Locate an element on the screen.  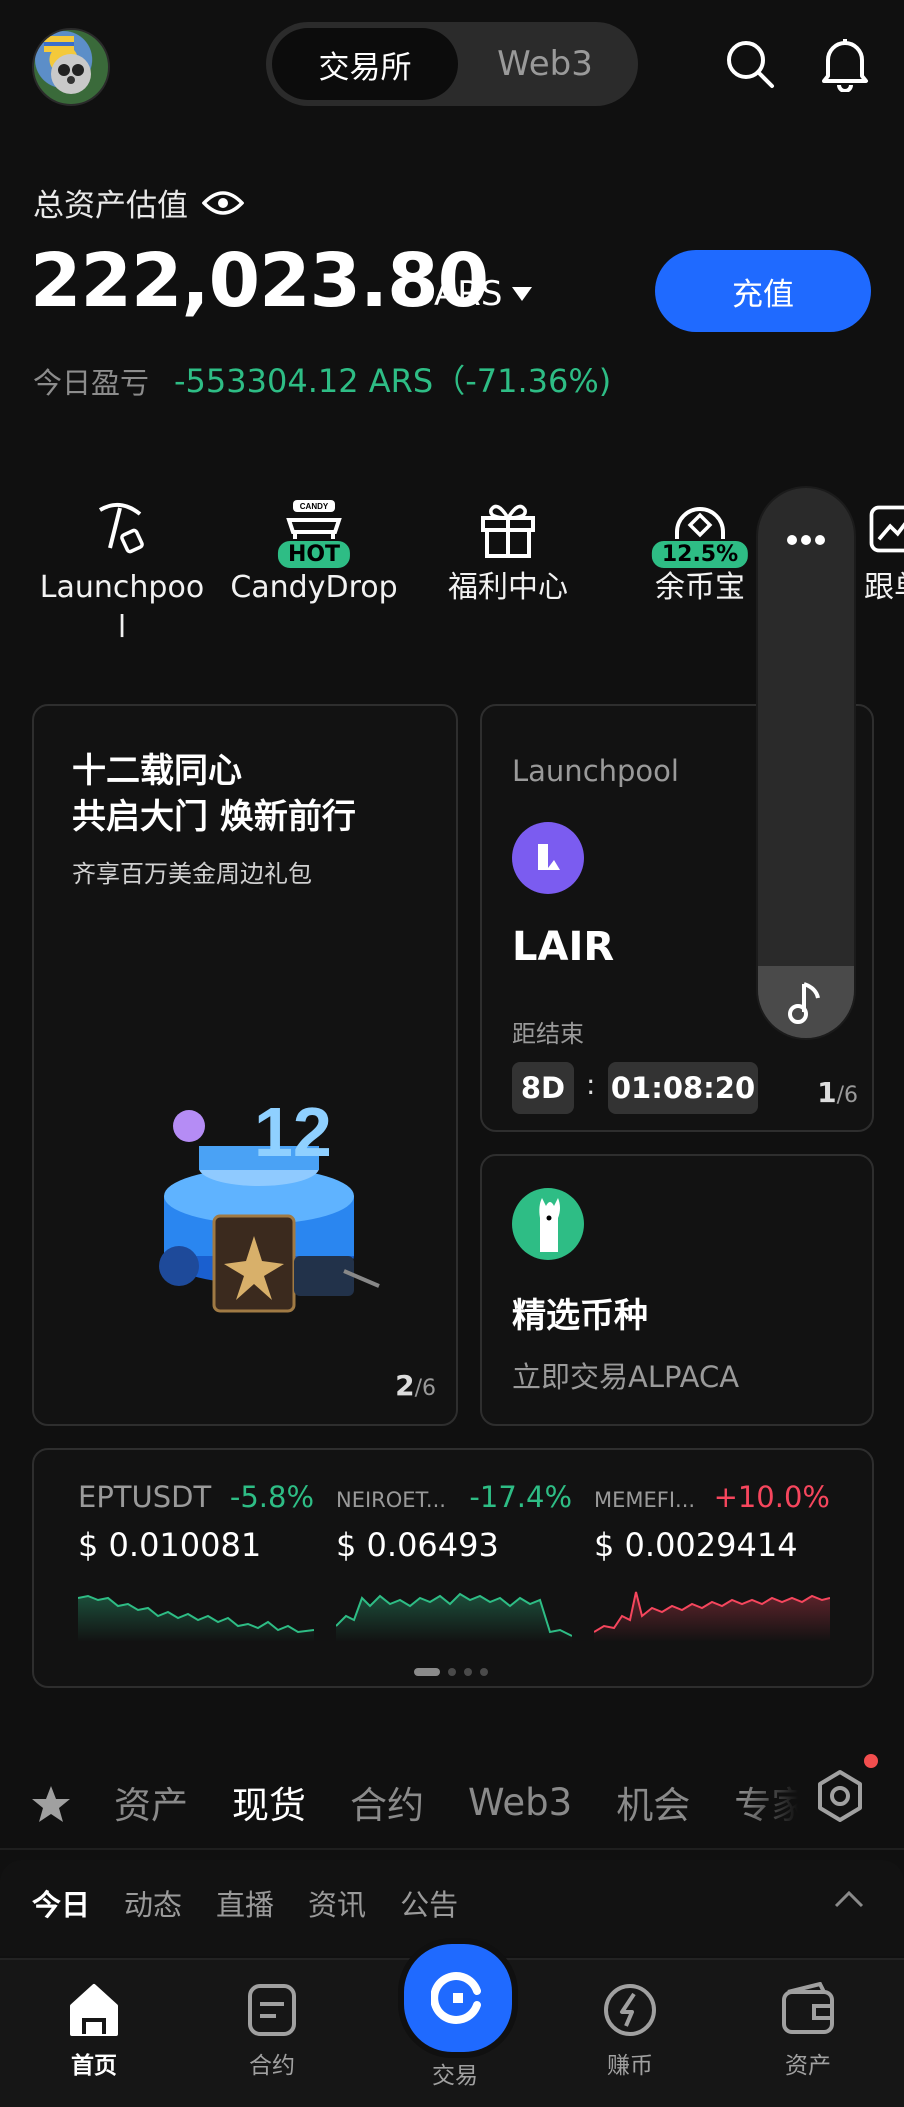
wallet-icon is located at coordinates (808, 2008).